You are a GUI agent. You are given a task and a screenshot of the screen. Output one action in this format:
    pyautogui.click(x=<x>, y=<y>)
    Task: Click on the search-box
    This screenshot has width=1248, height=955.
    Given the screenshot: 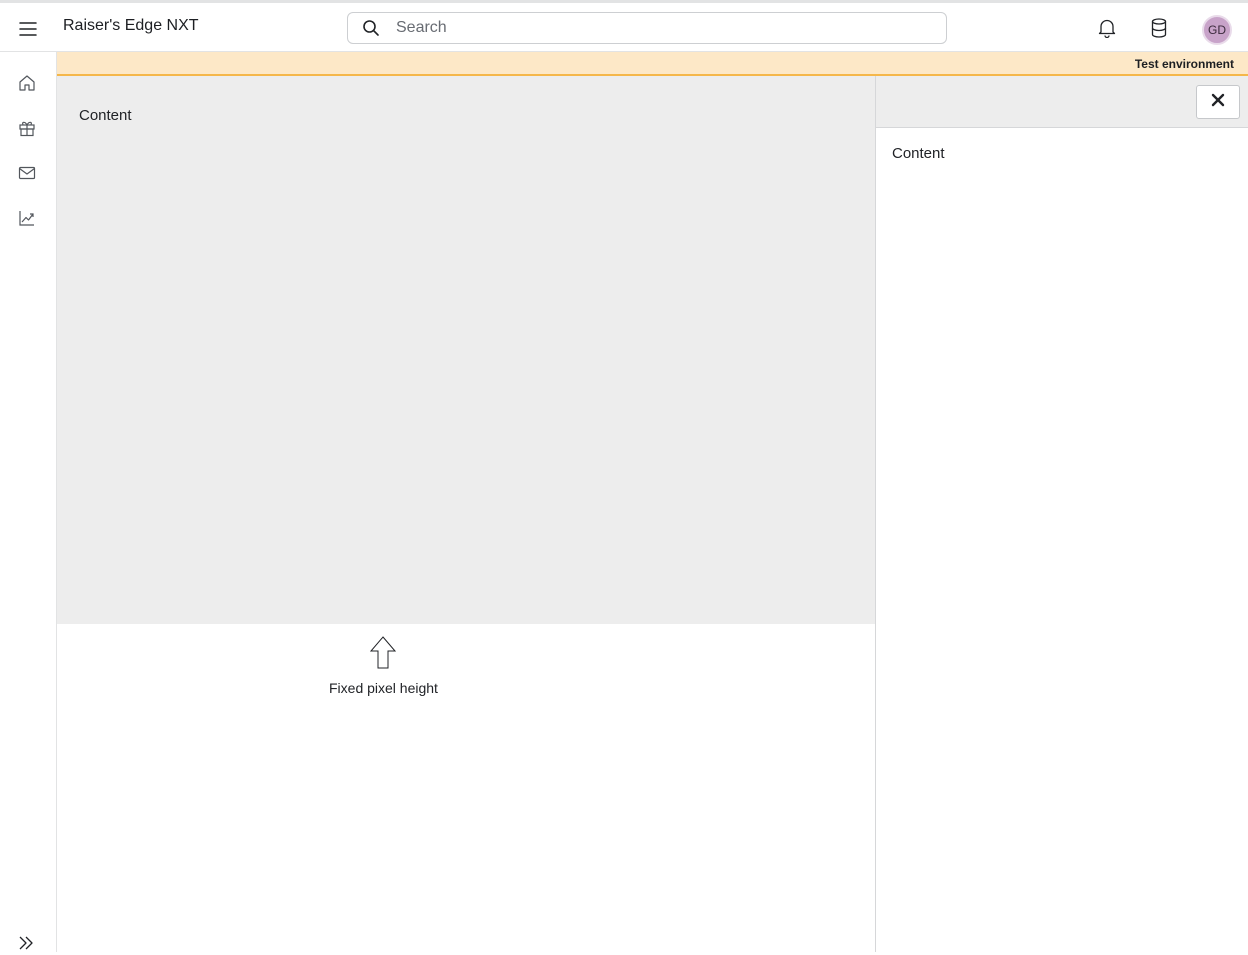 What is the action you would take?
    pyautogui.click(x=647, y=28)
    